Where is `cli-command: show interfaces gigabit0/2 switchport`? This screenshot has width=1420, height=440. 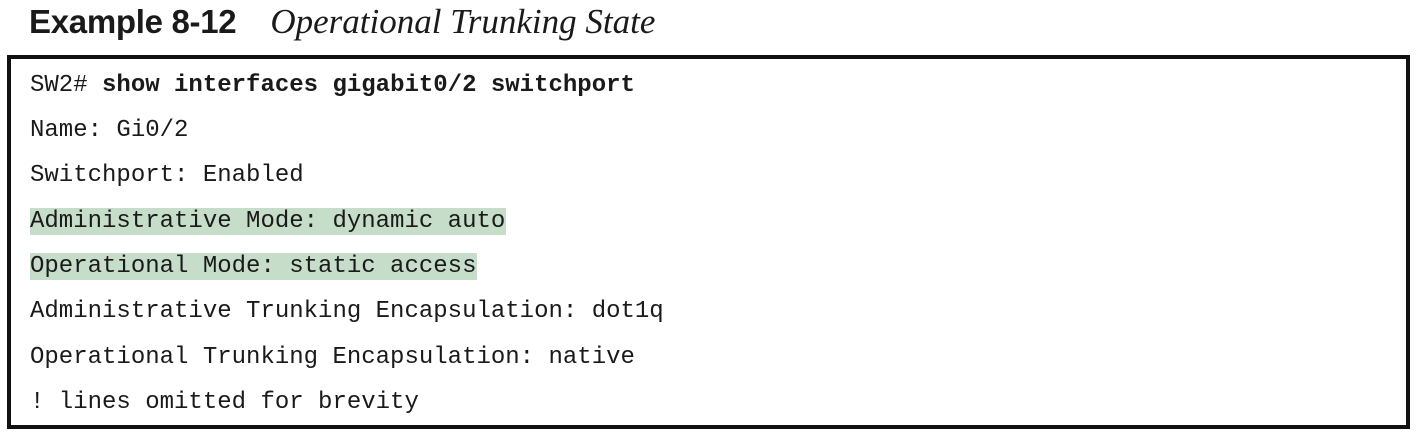 cli-command: show interfaces gigabit0/2 switchport is located at coordinates (368, 85).